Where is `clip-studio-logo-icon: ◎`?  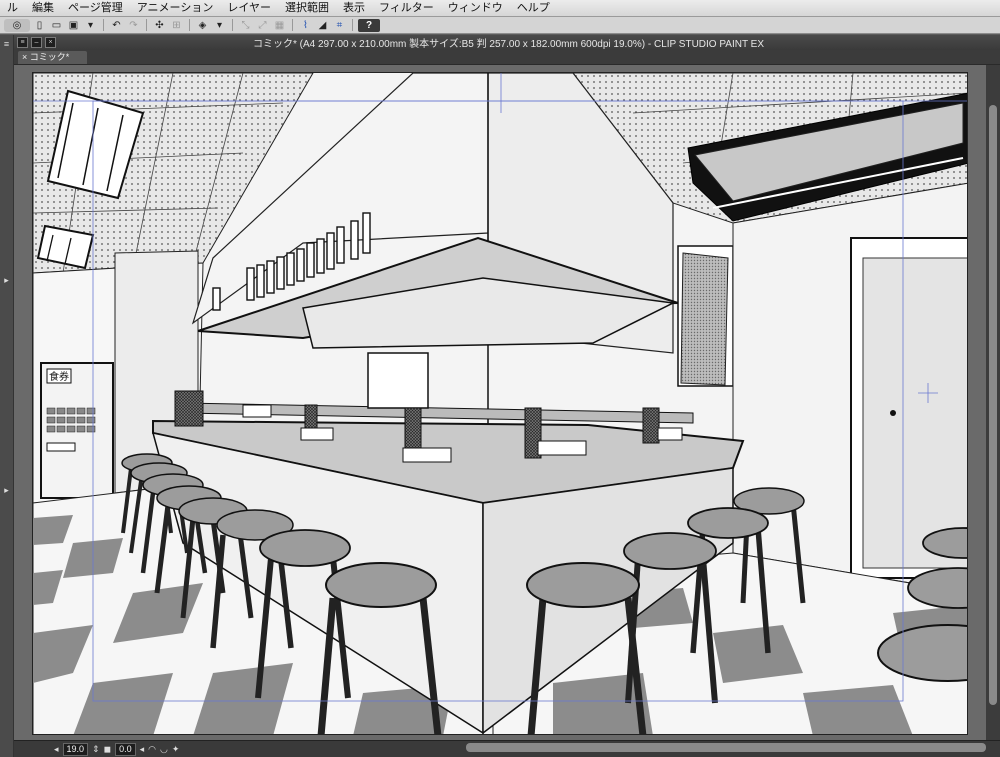 clip-studio-logo-icon: ◎ is located at coordinates (17, 25).